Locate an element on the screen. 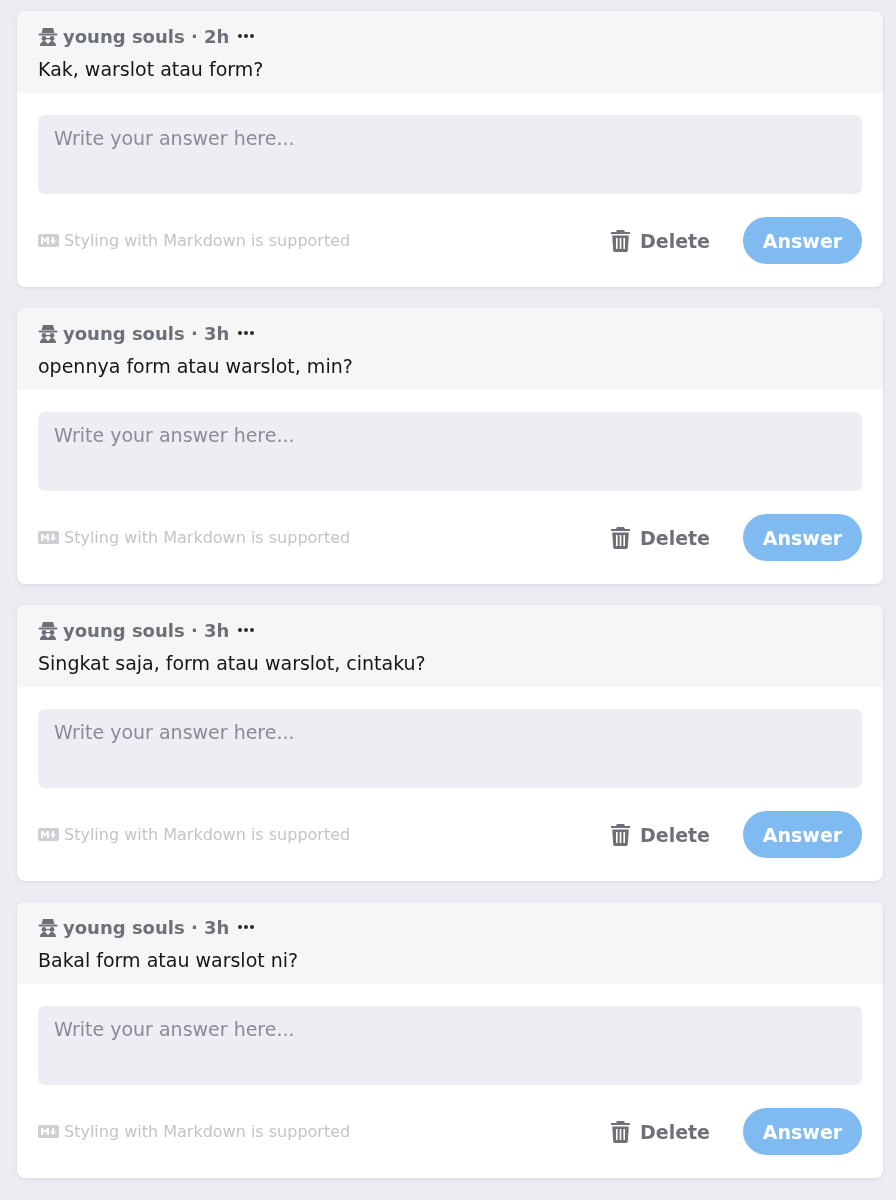 This screenshot has height=1200, width=896. question-byline: young souls · 2h is located at coordinates (146, 36).